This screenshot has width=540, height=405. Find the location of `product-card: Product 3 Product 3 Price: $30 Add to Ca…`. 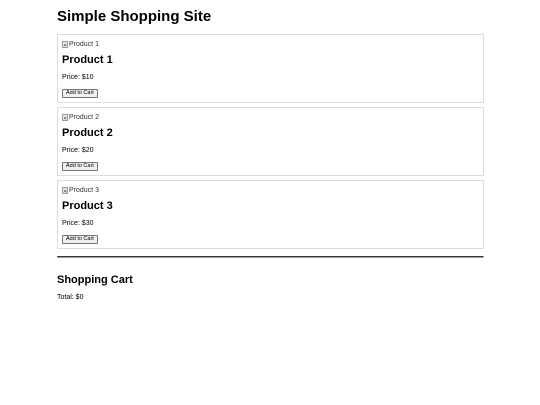

product-card: Product 3 Product 3 Price: $30 Add to Ca… is located at coordinates (270, 214).